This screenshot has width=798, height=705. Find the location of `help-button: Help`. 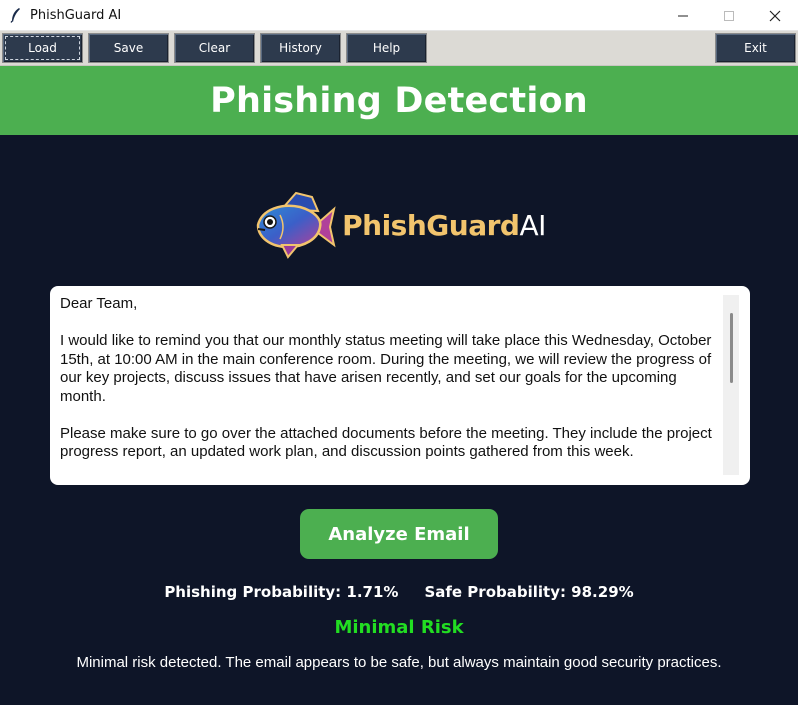

help-button: Help is located at coordinates (386, 48).